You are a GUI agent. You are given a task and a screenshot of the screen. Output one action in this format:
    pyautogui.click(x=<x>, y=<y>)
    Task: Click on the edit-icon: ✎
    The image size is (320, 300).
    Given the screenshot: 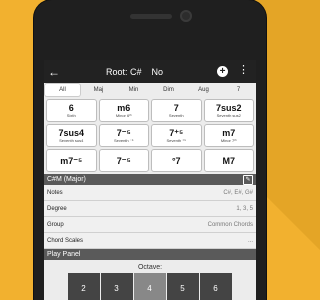 What is the action you would take?
    pyautogui.click(x=248, y=180)
    